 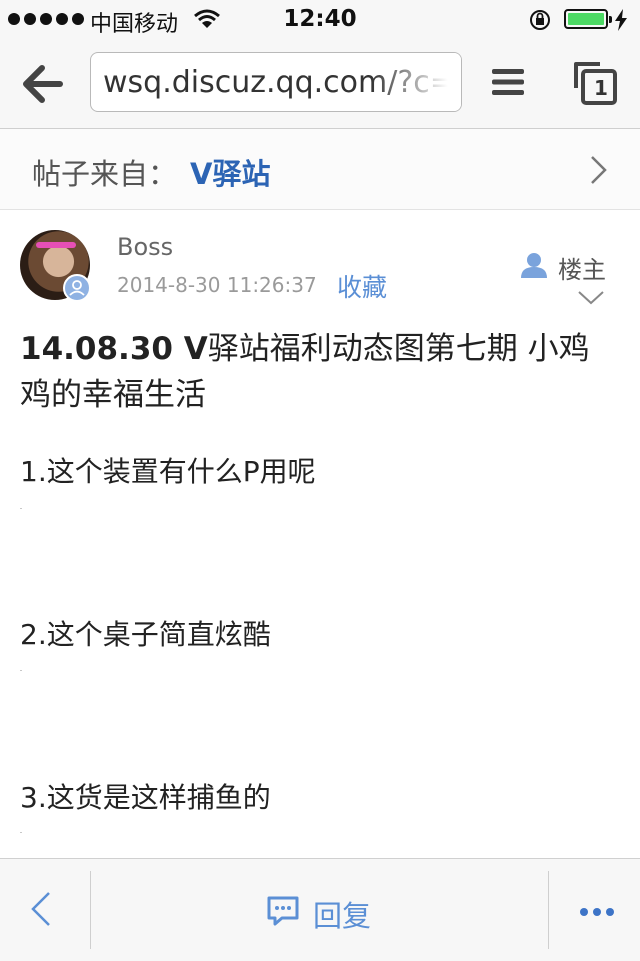 I want to click on post-time: 2014-8-30 11:26:37, so click(x=217, y=285).